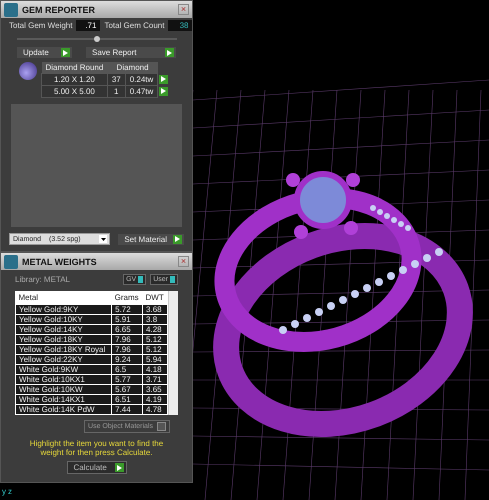 Image resolution: width=489 pixels, height=500 pixels. Describe the element at coordinates (96, 39) in the screenshot. I see `splitter-handle` at that location.